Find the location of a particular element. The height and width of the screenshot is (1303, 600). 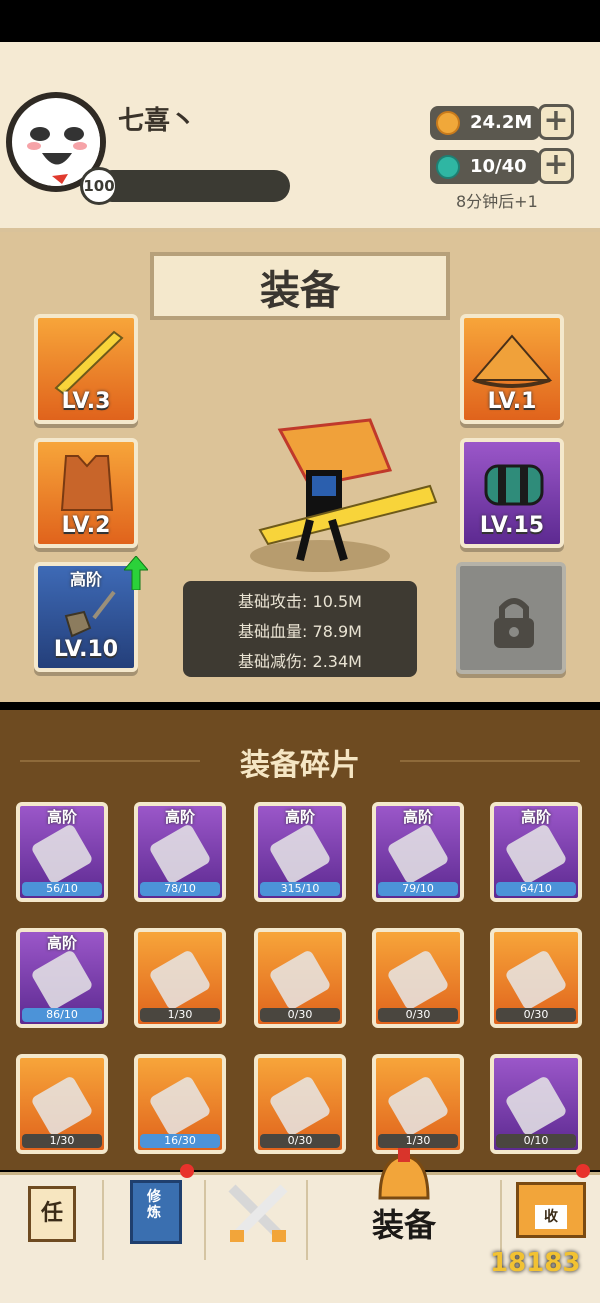

slot-level: LV.15 is located at coordinates (512, 525).